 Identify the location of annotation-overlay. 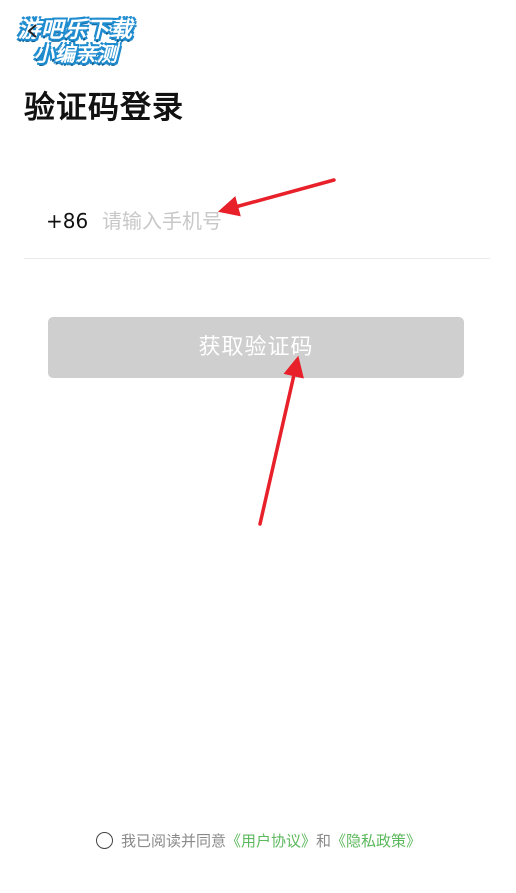
(276, 352).